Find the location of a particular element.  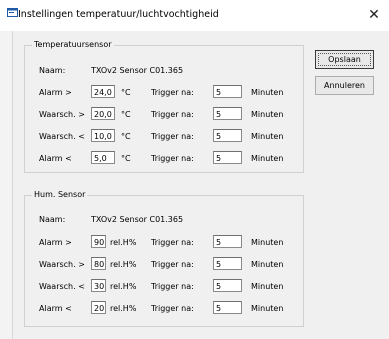

temp-alarm-low-input: 5,0 is located at coordinates (103, 157).